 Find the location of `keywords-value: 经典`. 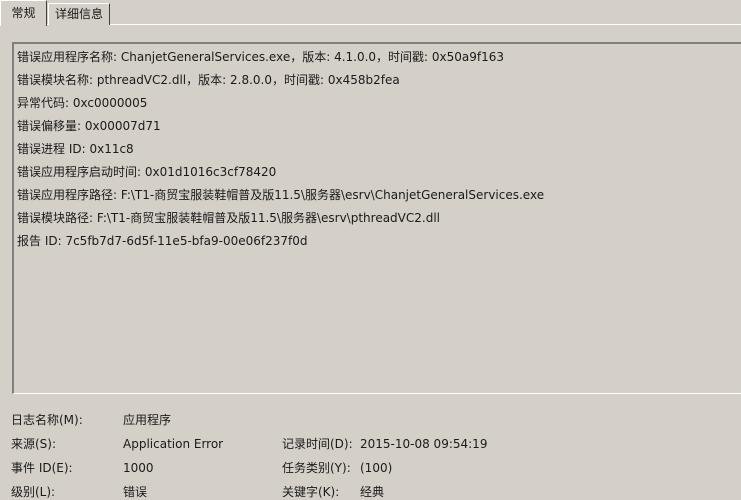

keywords-value: 经典 is located at coordinates (372, 492).